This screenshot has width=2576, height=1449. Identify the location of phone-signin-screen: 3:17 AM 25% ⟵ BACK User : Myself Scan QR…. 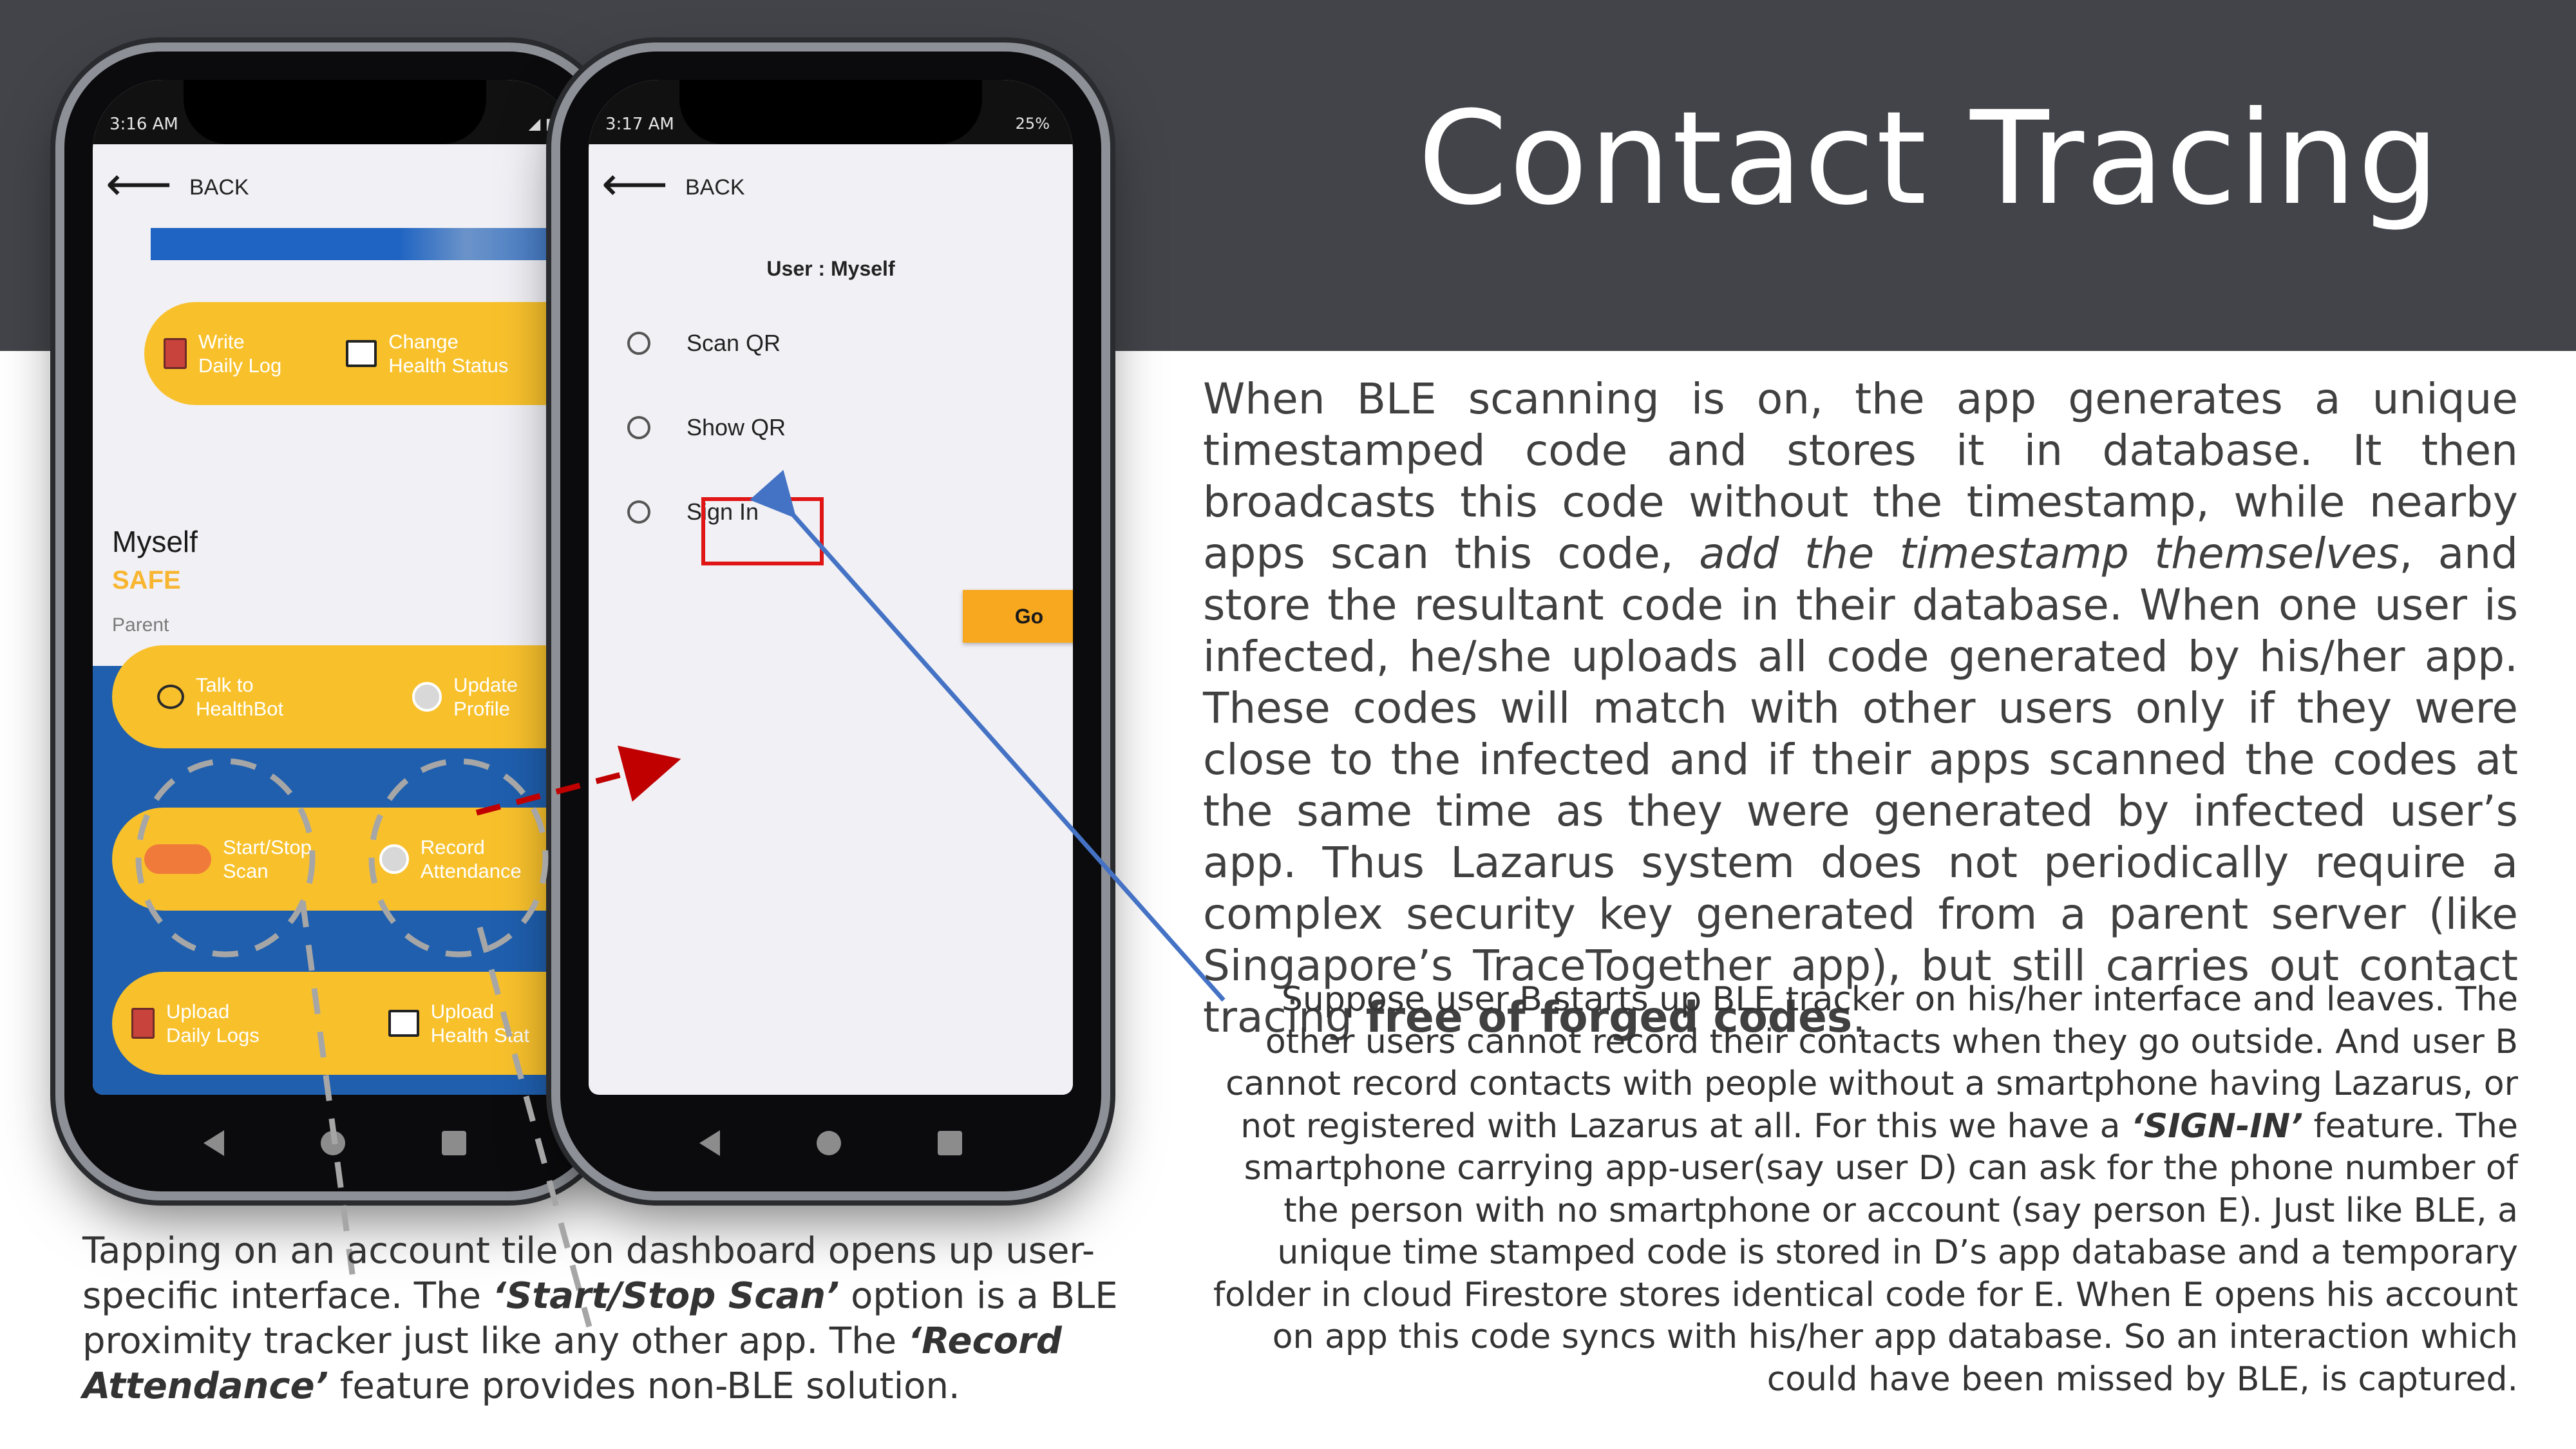
(831, 587).